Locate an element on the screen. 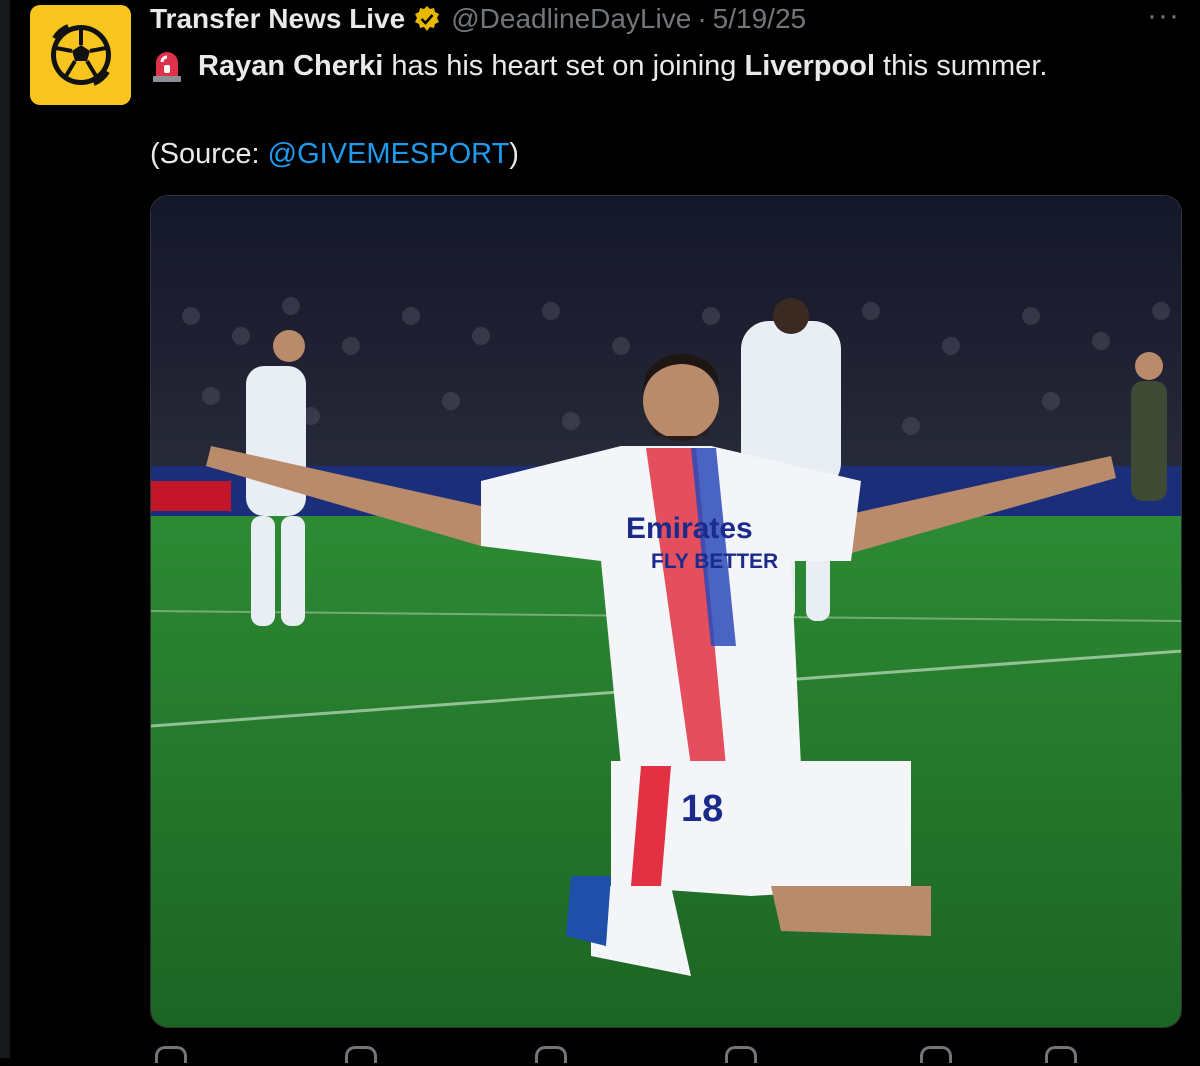 Image resolution: width=1200 pixels, height=1066 pixels. text-segment: has his heart set on joining is located at coordinates (564, 66).